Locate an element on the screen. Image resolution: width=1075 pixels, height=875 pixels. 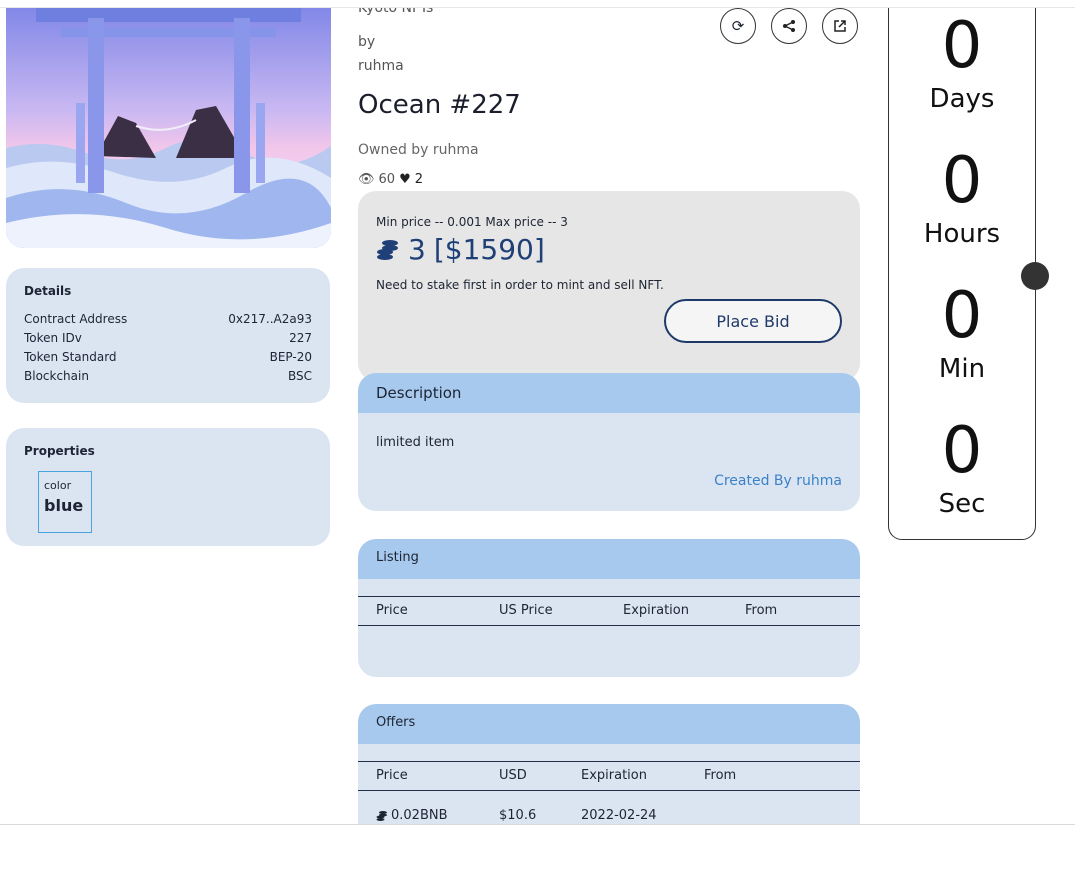
min-max-price: Min price -- 0.001 Max price -- 3 is located at coordinates (472, 222).